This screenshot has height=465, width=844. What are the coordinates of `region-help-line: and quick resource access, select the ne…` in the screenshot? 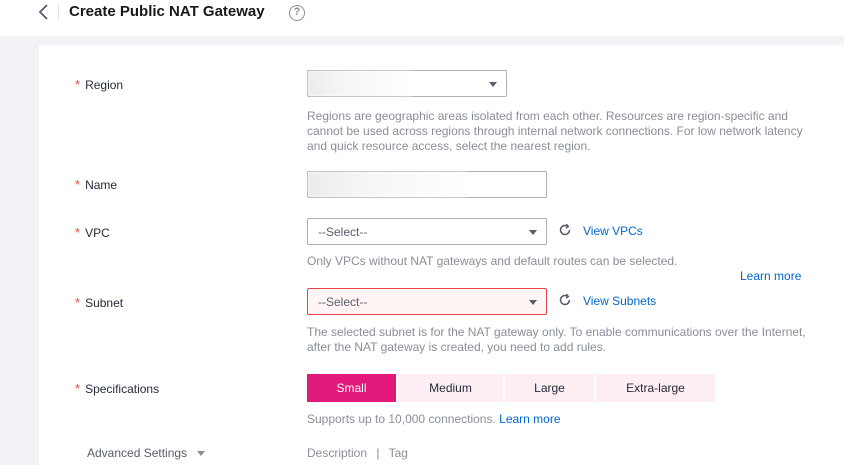 It's located at (449, 146).